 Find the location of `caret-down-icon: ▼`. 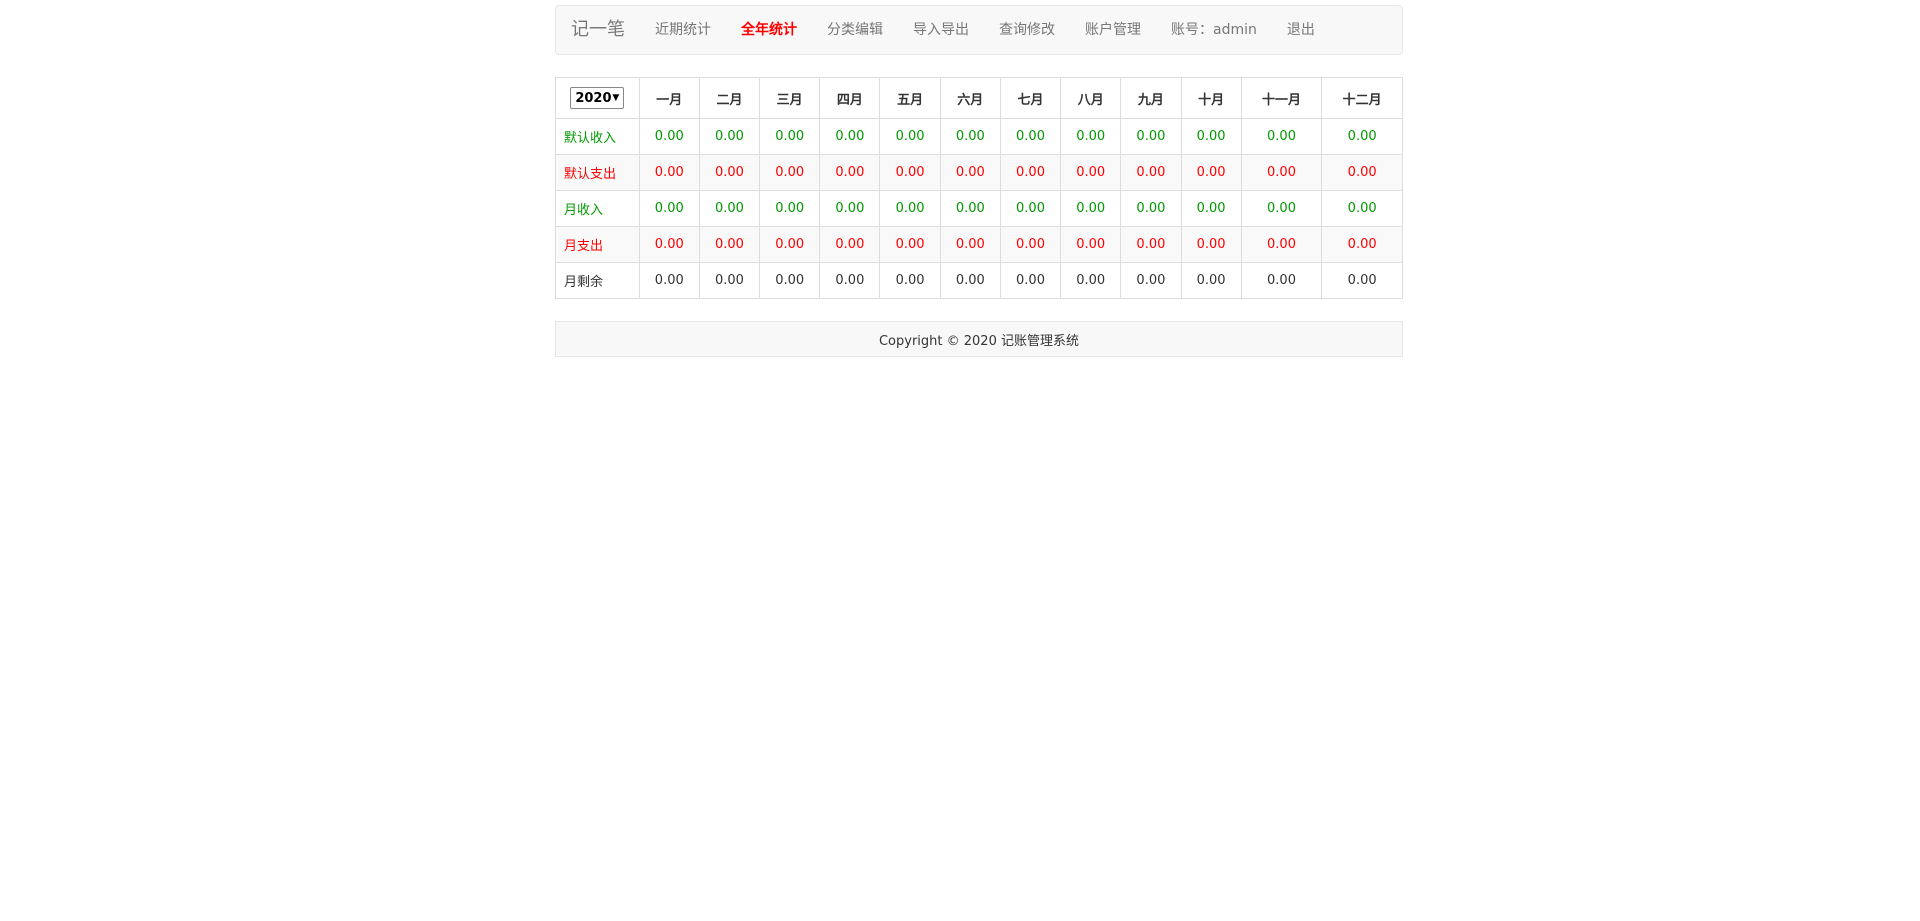

caret-down-icon: ▼ is located at coordinates (616, 98).